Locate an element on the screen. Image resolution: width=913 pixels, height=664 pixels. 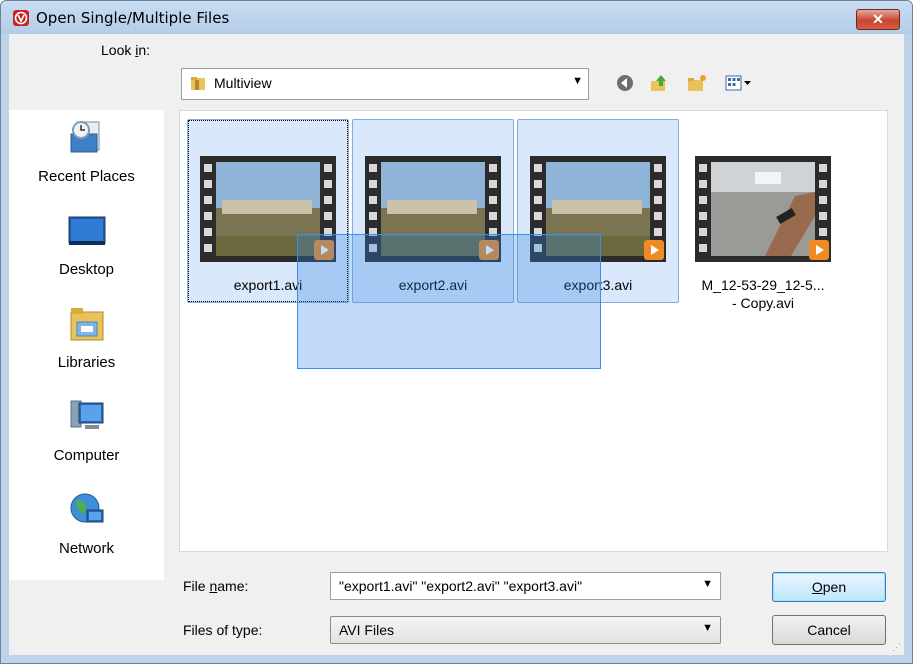
place-computer: Computer is located at coordinates (86, 434).